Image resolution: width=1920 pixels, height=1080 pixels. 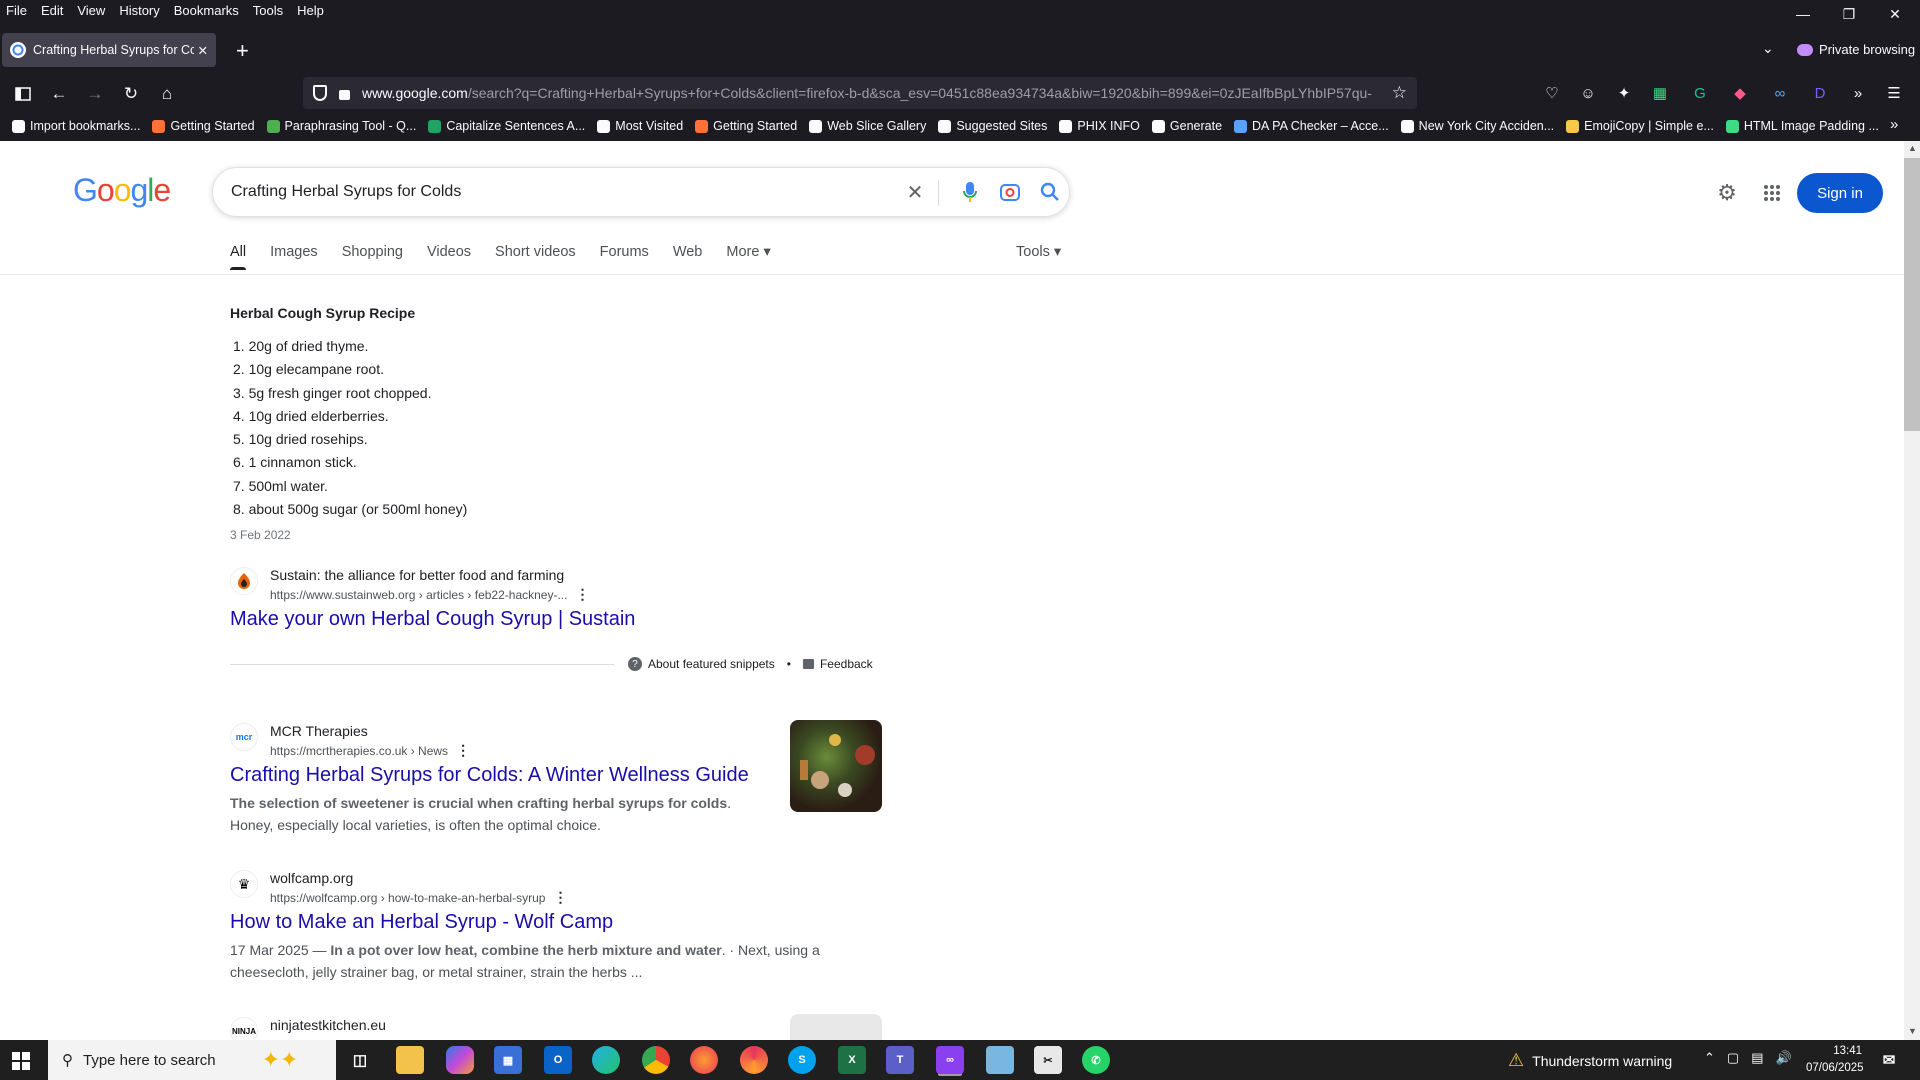 What do you see at coordinates (1858, 93) in the screenshot?
I see `overflow-chevron-icon: »` at bounding box center [1858, 93].